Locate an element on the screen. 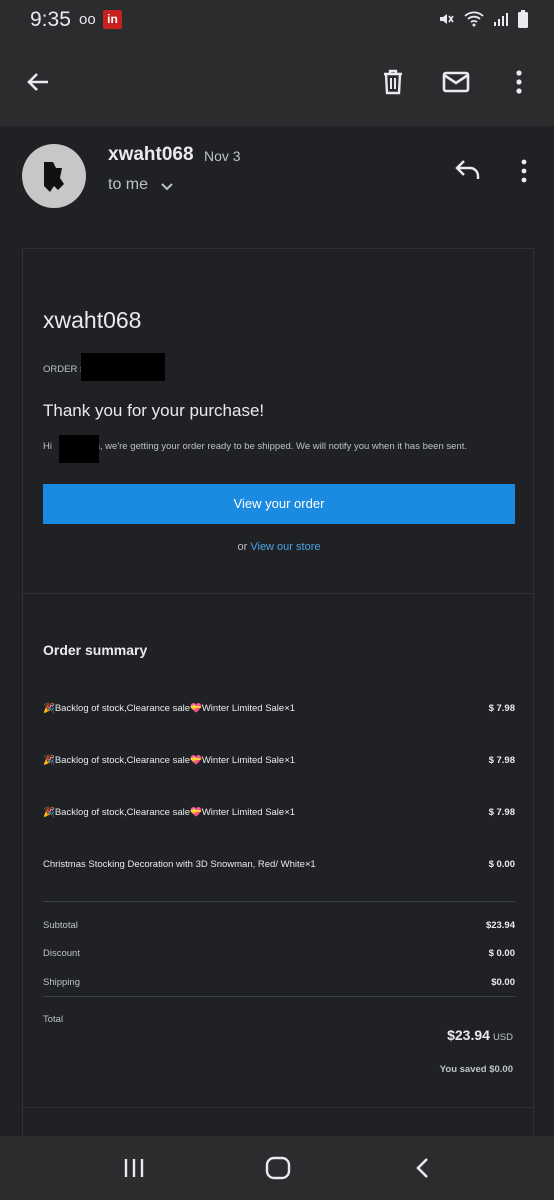 The image size is (554, 1200). thanks-heading: Thank you for your purchase! is located at coordinates (154, 410).